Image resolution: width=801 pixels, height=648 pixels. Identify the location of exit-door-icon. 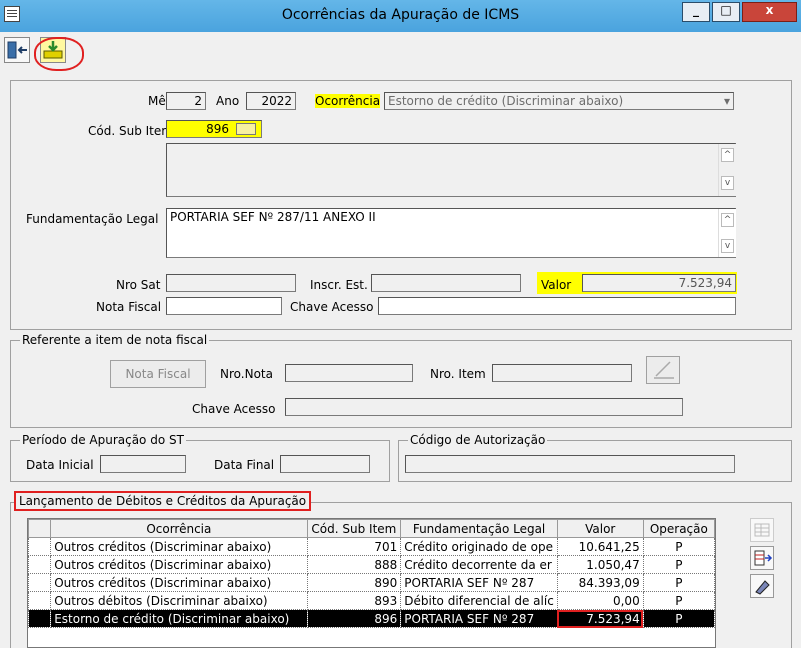
(17, 50).